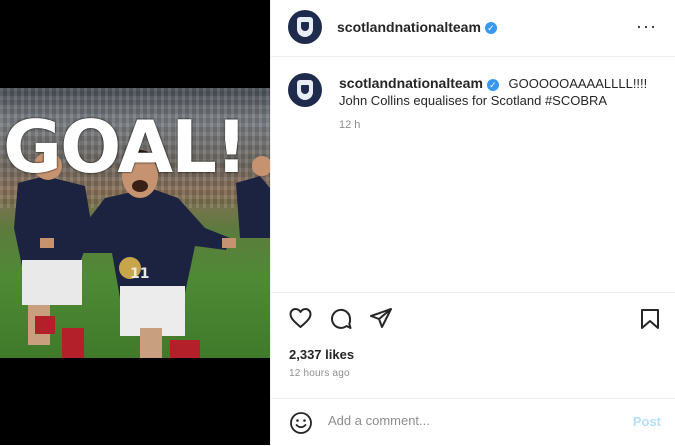 Image resolution: width=675 pixels, height=446 pixels. What do you see at coordinates (349, 125) in the screenshot?
I see `caption-timestamp: 12 h` at bounding box center [349, 125].